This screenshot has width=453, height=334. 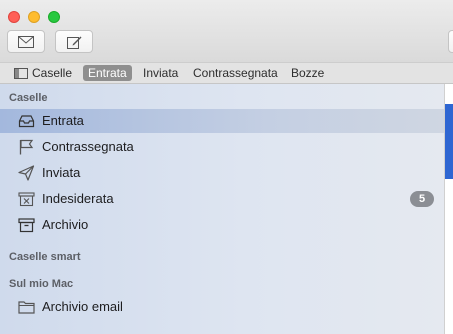 What do you see at coordinates (26, 225) in the screenshot?
I see `archive-box-icon` at bounding box center [26, 225].